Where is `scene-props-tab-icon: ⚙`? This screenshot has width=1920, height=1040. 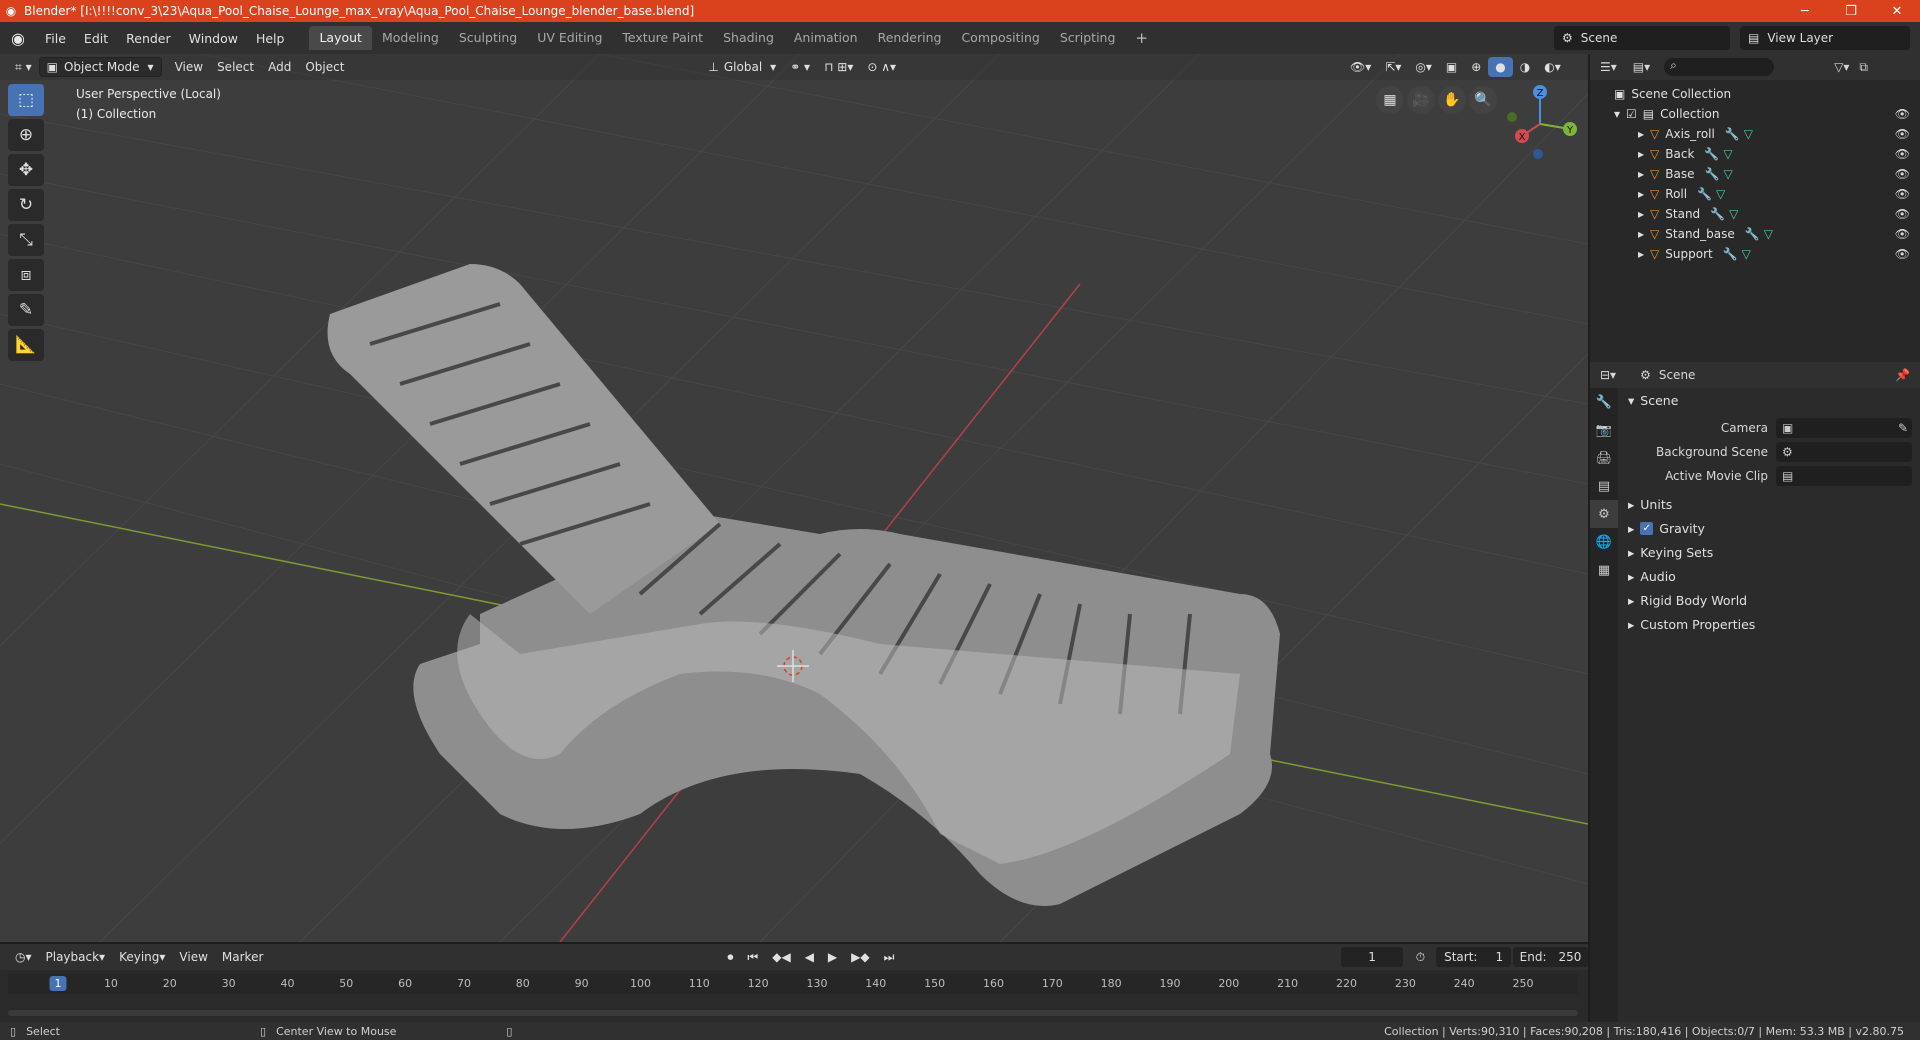
scene-props-tab-icon: ⚙ is located at coordinates (1604, 514).